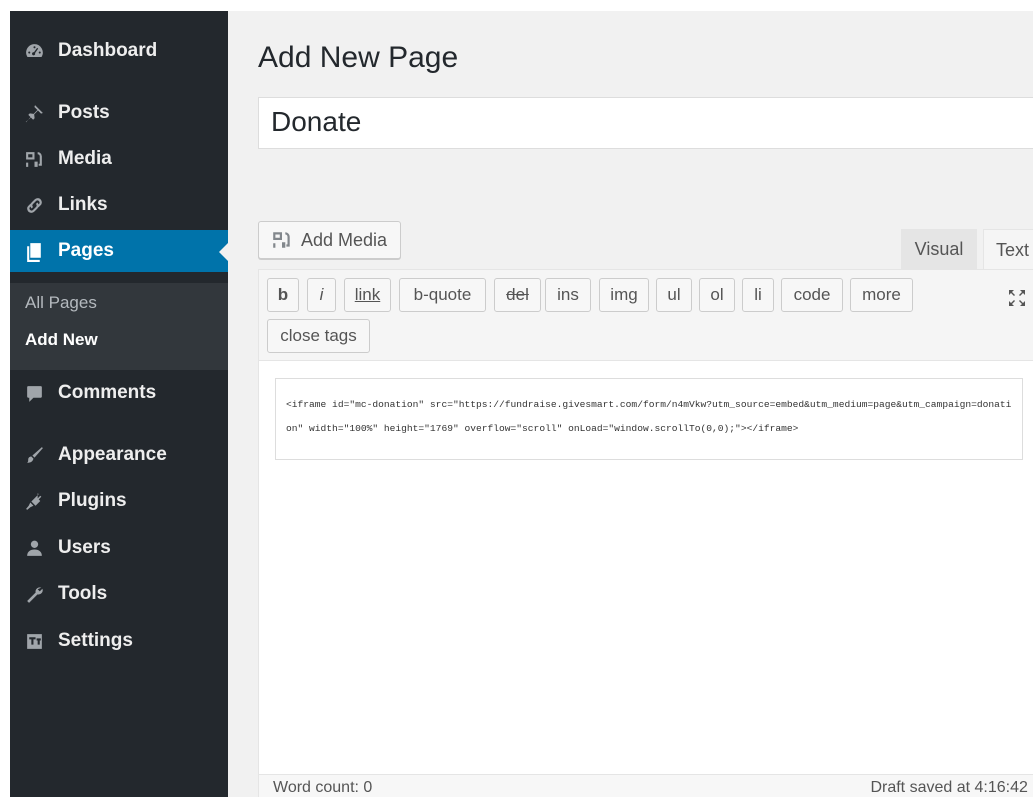  I want to click on sidebar-item-label: Links, so click(83, 204).